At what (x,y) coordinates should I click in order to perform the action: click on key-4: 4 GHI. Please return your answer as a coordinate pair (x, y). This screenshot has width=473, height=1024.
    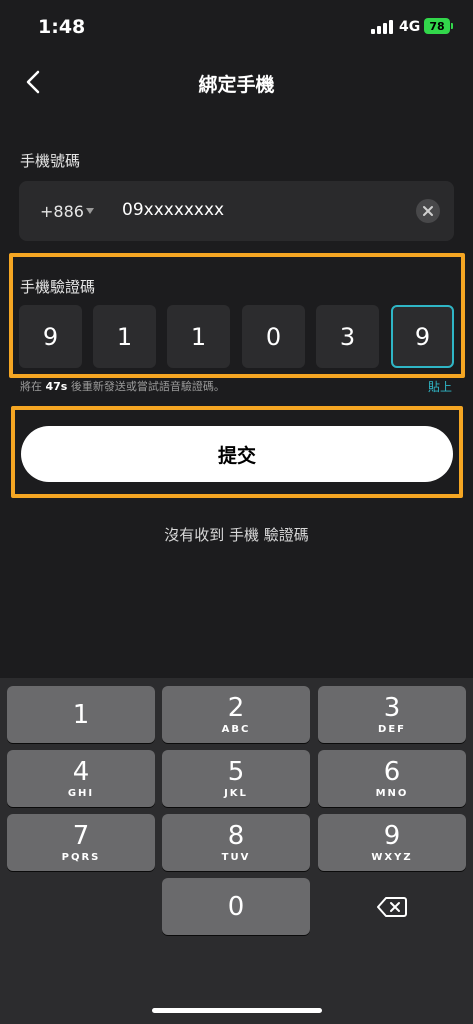
    Looking at the image, I should click on (81, 778).